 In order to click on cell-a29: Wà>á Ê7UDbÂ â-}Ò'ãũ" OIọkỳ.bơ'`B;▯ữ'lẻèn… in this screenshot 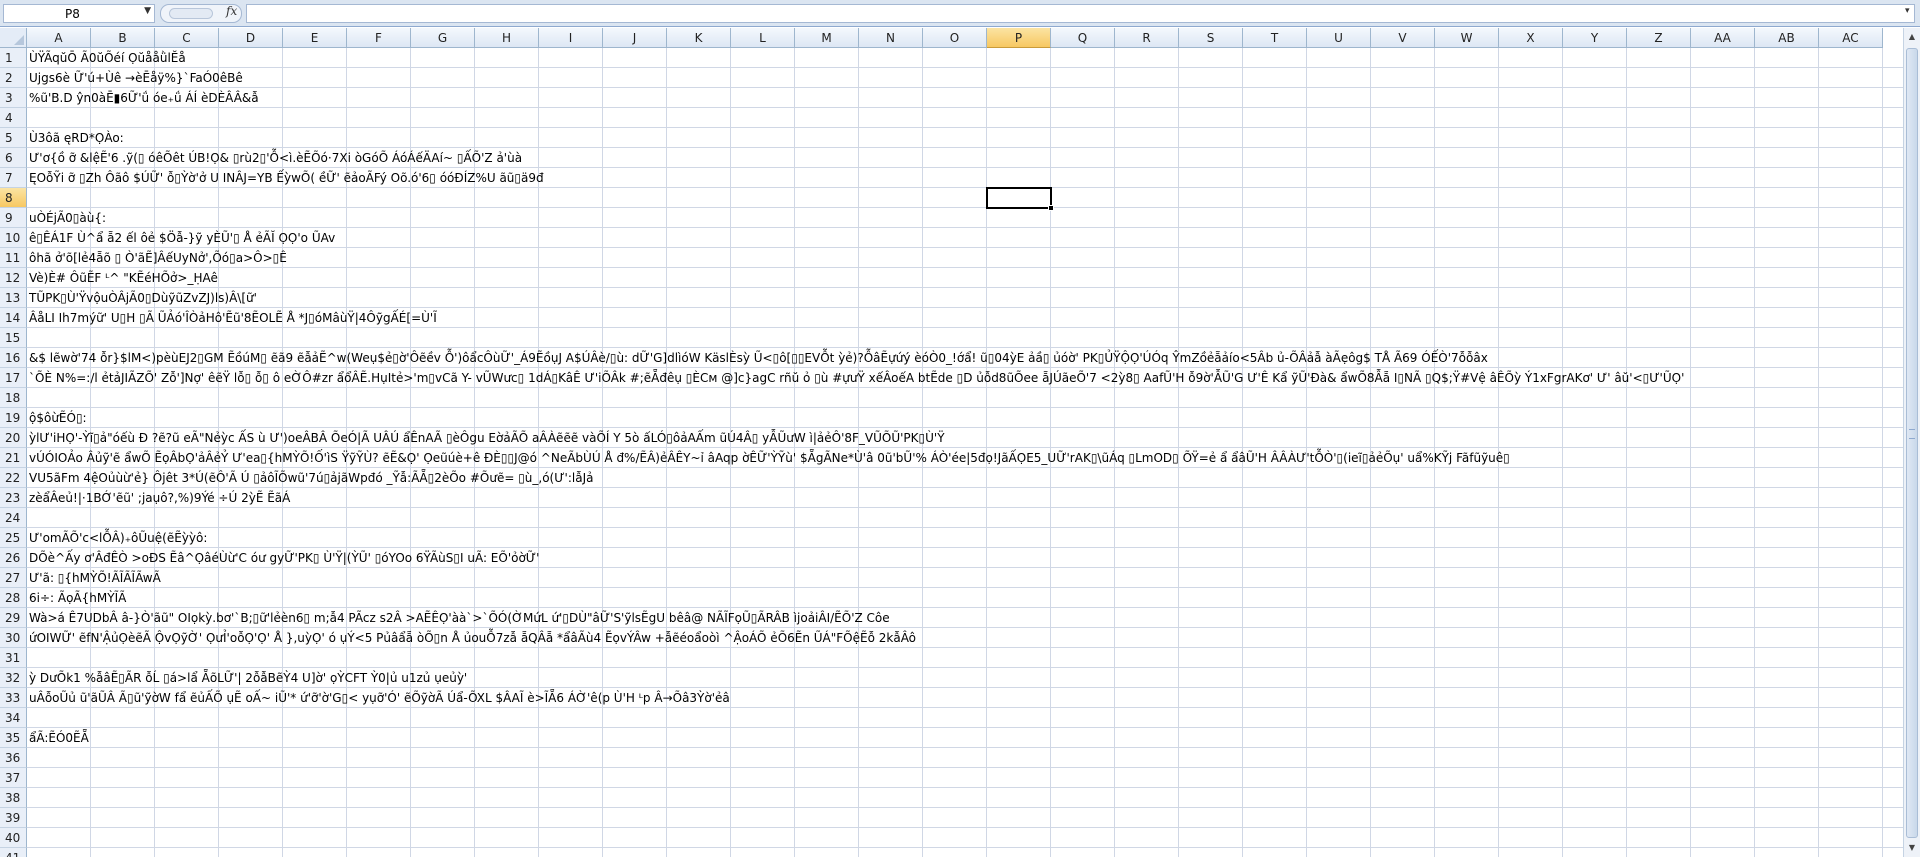, I will do `click(459, 618)`.